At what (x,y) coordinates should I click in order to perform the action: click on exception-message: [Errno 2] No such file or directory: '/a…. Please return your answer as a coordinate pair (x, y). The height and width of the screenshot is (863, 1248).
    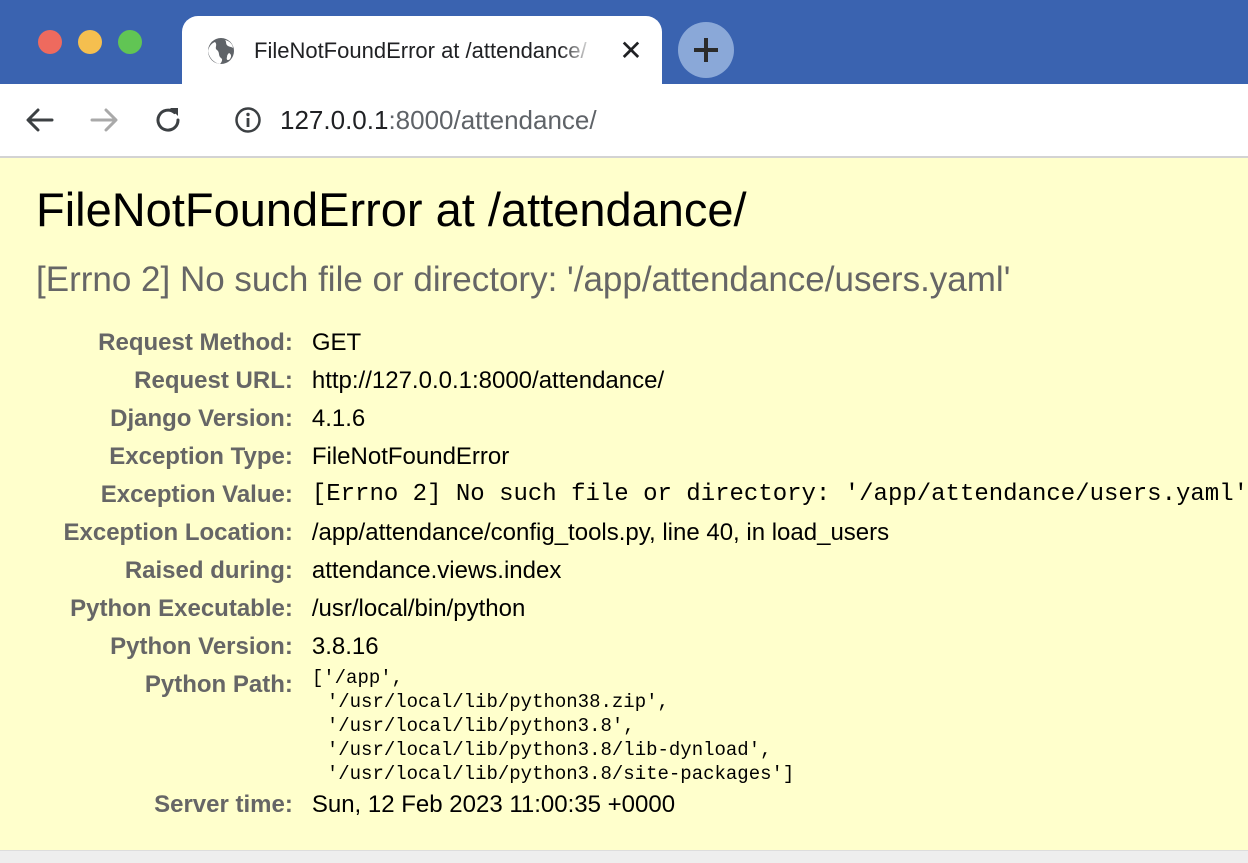
    Looking at the image, I should click on (523, 279).